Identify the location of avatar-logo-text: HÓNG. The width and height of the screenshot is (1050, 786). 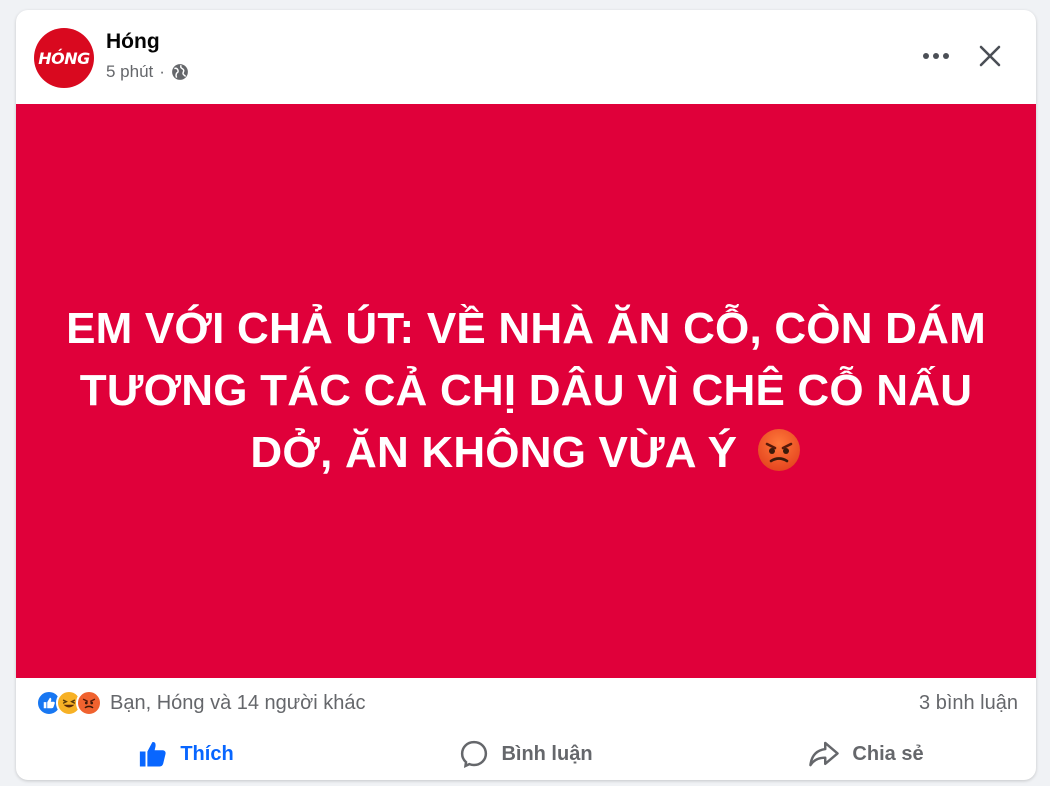
(64, 58).